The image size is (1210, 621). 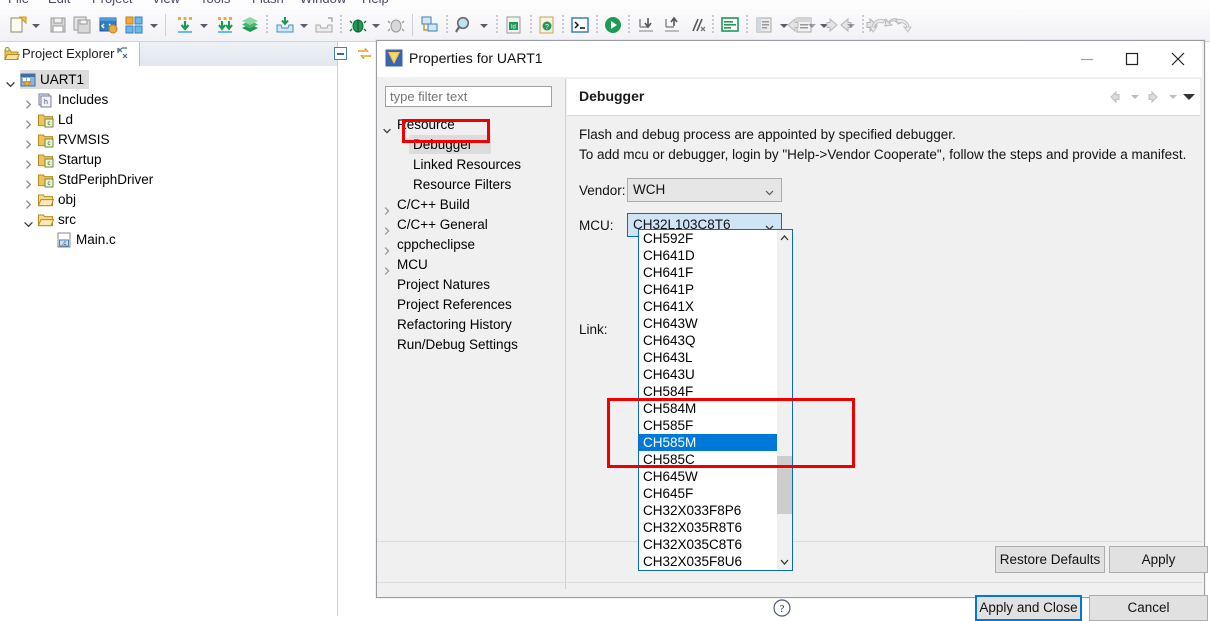 What do you see at coordinates (708, 510) in the screenshot?
I see `mcu-dropdown-item: CH32X033F8P6` at bounding box center [708, 510].